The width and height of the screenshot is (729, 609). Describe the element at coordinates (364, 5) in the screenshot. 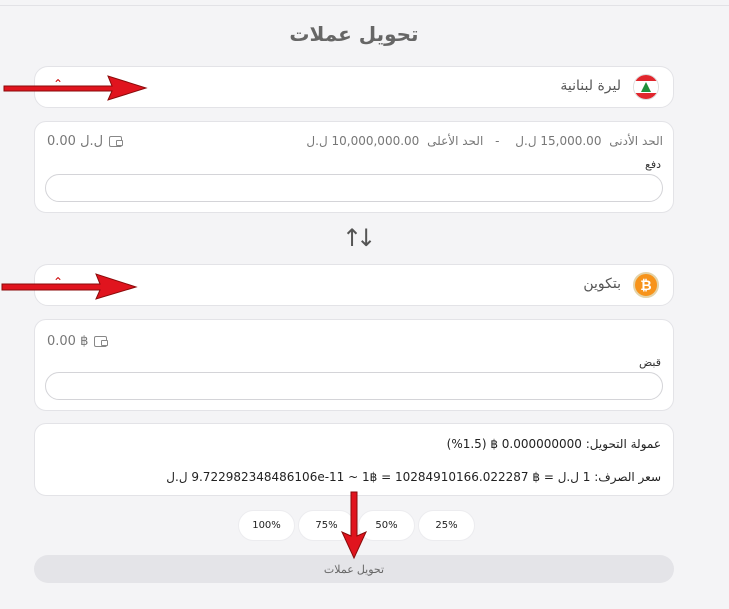

I see `top-divider` at that location.